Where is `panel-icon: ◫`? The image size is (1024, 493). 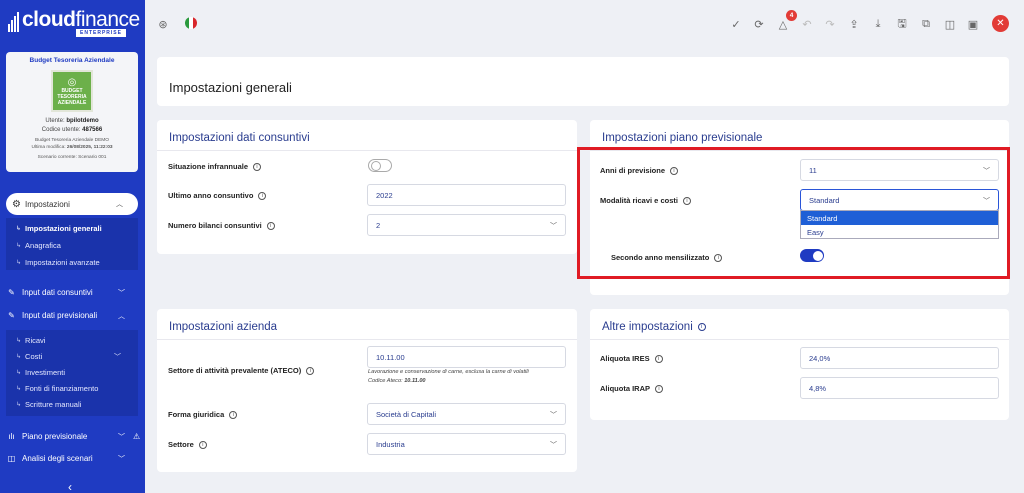 panel-icon: ◫ is located at coordinates (950, 24).